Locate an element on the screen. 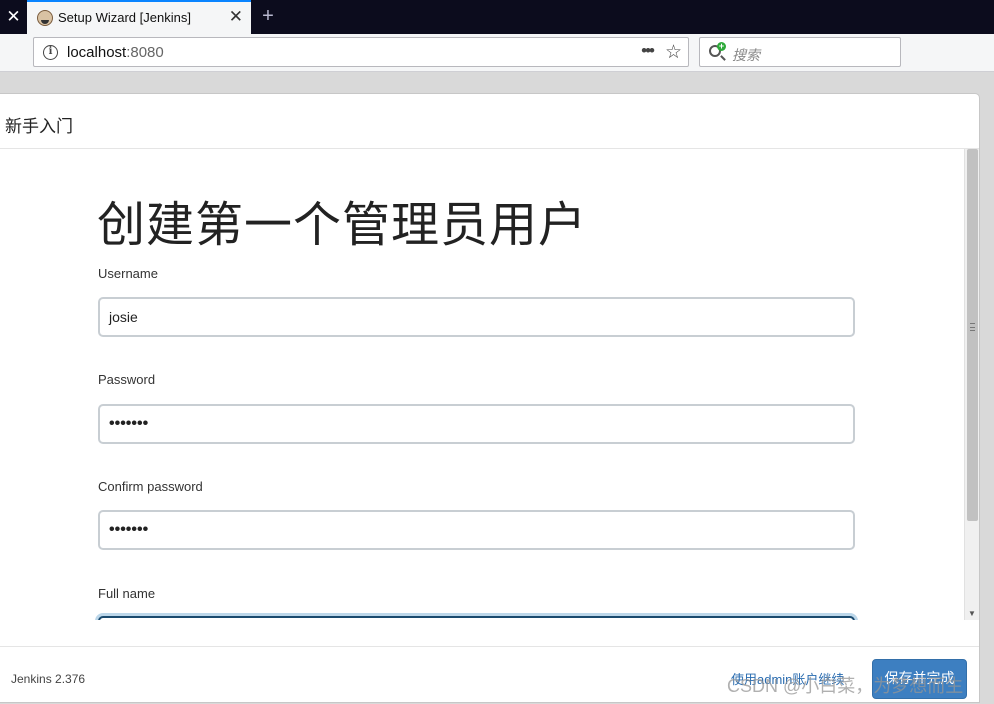 This screenshot has height=704, width=994. tab-setup-wizard: Setup Wizard [Jenkins] ✕ is located at coordinates (139, 17).